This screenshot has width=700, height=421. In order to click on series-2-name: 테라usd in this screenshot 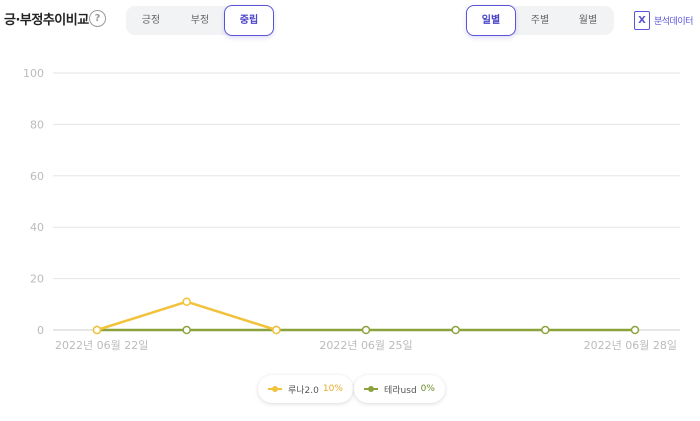, I will do `click(400, 390)`.